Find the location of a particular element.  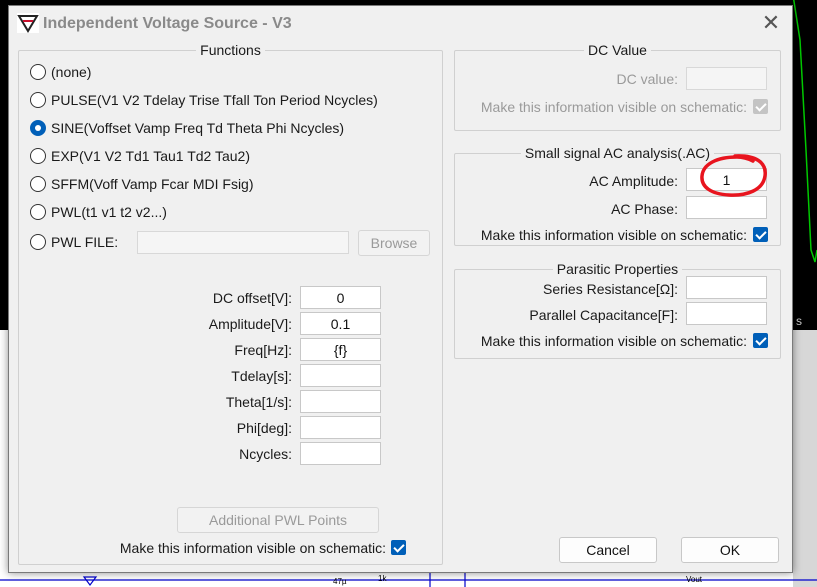

close-icon: ✕ is located at coordinates (771, 23).